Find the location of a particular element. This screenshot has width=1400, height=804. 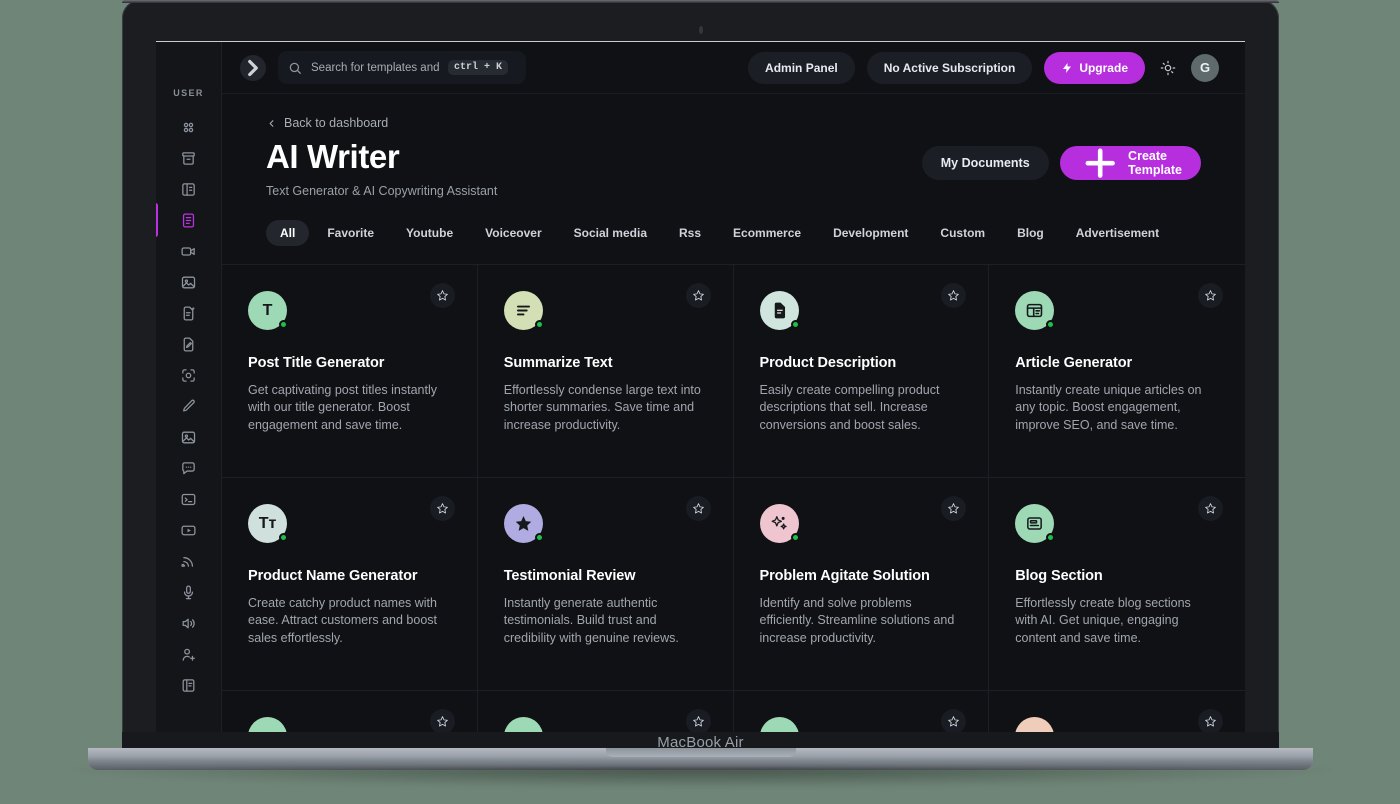

sidebar-item-file-sparkle is located at coordinates (189, 313).